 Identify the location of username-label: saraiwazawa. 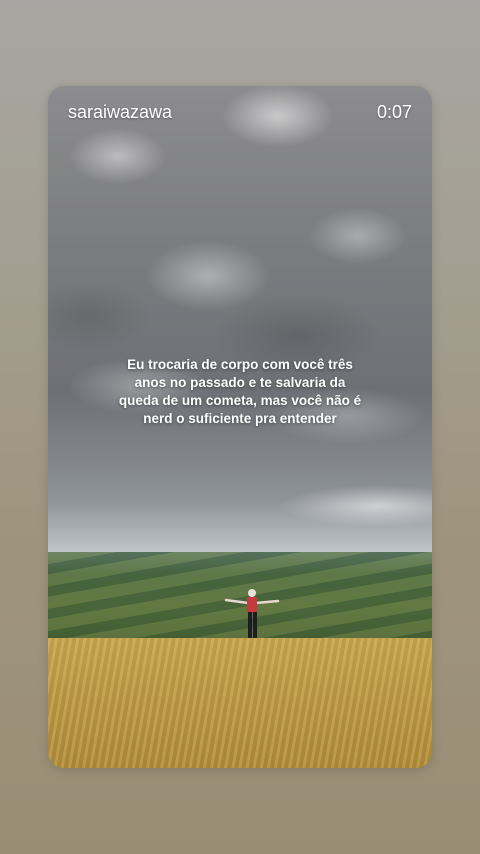
(120, 112).